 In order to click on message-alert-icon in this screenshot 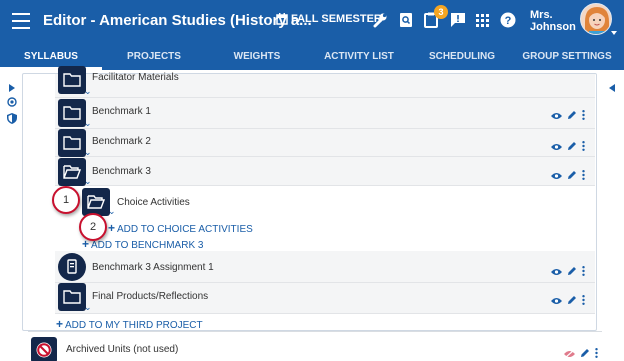, I will do `click(458, 20)`.